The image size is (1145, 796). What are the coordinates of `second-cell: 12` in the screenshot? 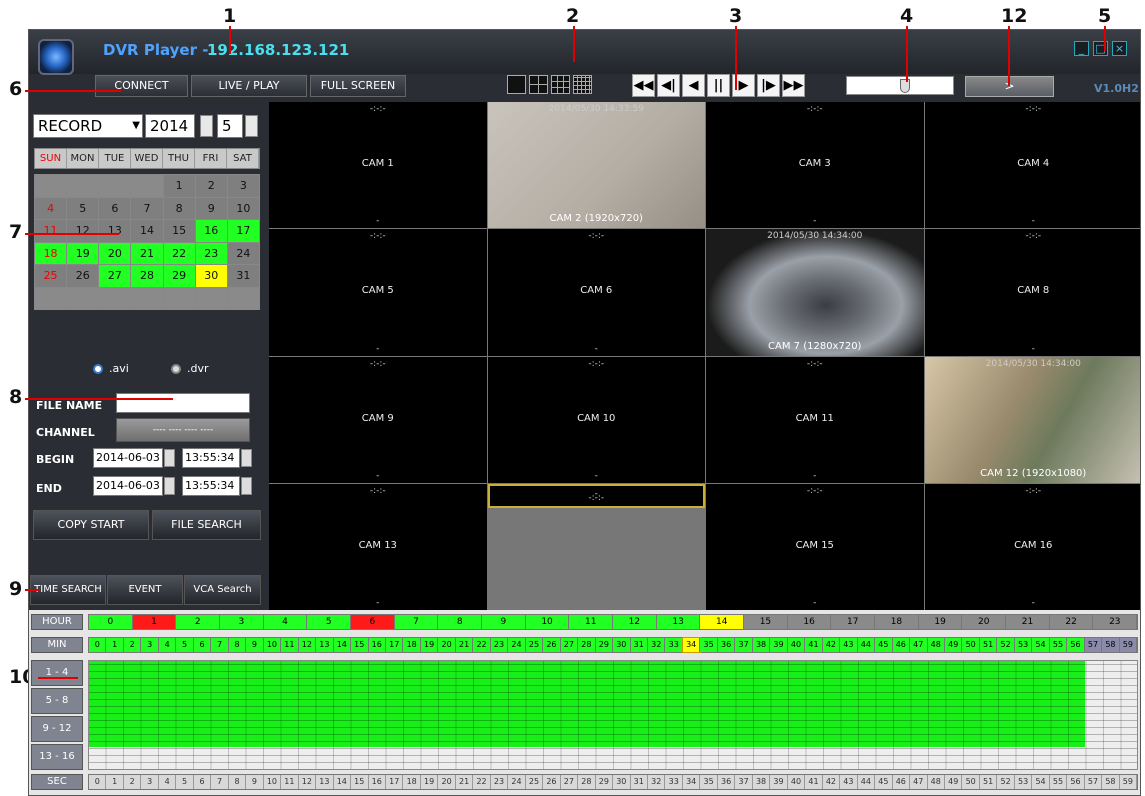 It's located at (308, 782).